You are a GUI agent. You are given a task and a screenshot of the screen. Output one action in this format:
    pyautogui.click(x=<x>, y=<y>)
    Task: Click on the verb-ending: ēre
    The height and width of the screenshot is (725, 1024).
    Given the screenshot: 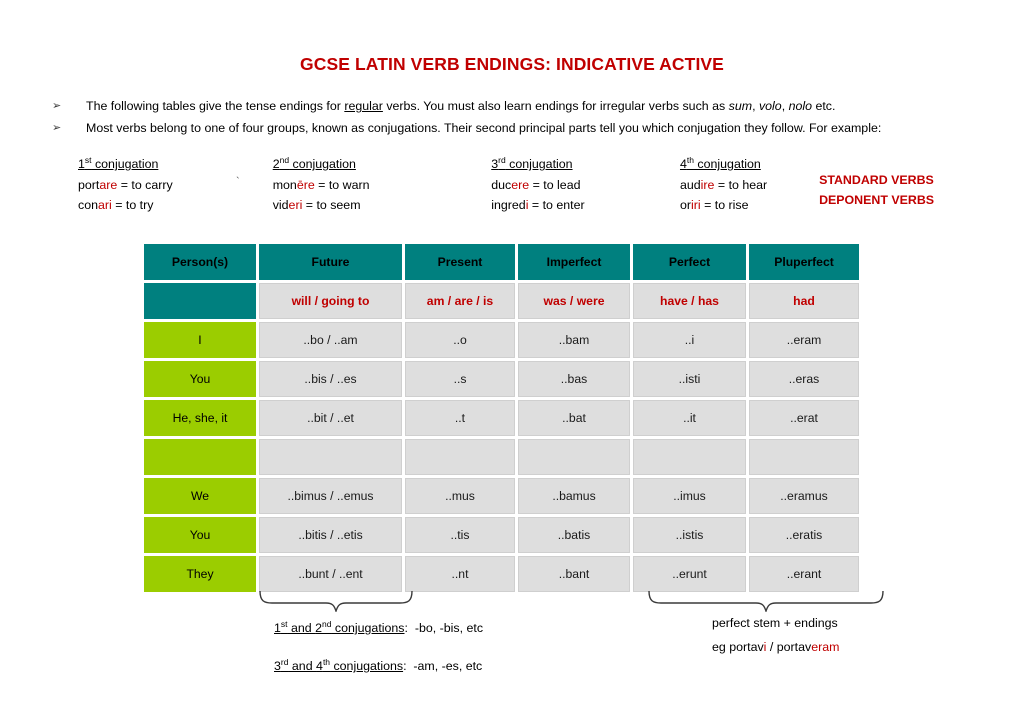 What is the action you would take?
    pyautogui.click(x=305, y=185)
    